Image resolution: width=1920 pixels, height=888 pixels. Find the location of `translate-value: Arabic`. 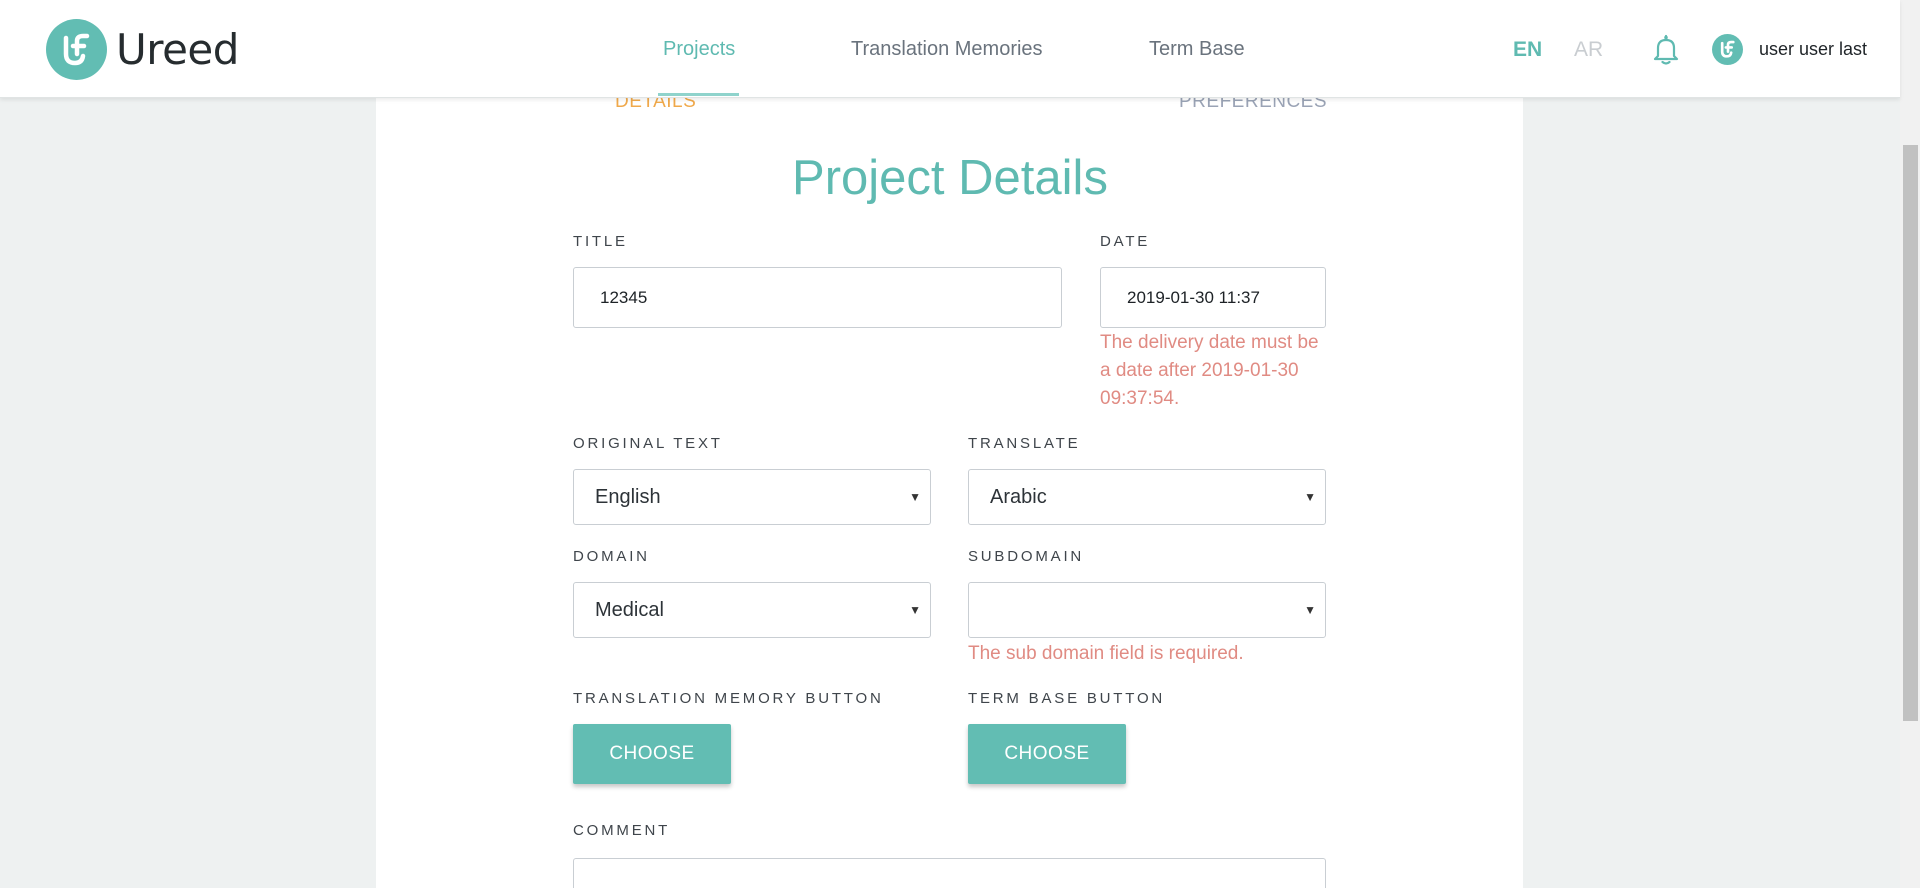

translate-value: Arabic is located at coordinates (1018, 496).